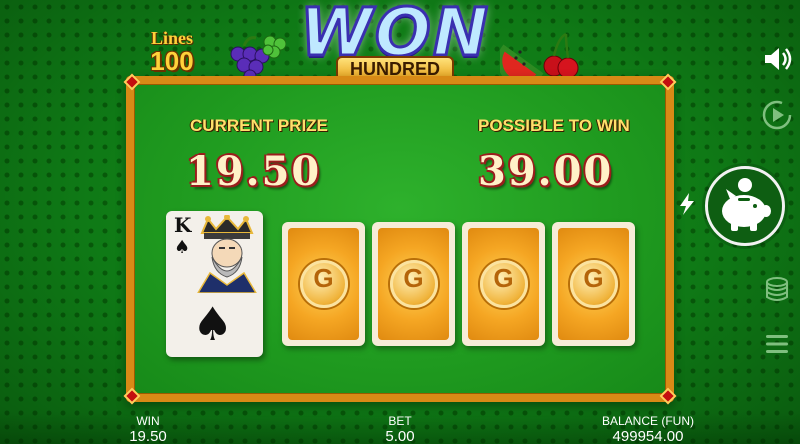  Describe the element at coordinates (172, 61) in the screenshot. I see `lines-value: 100` at that location.